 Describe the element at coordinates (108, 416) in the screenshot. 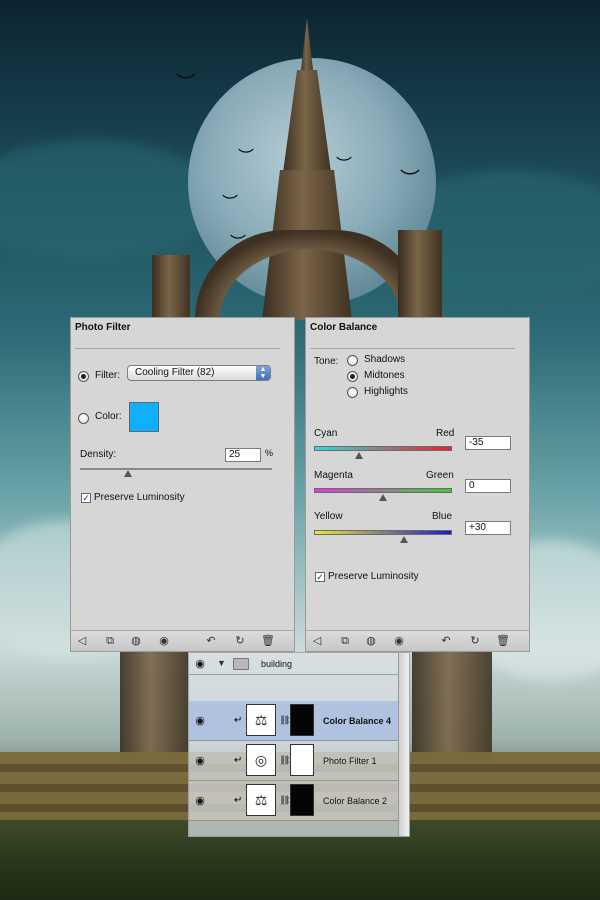

I see `color-label: Color:` at that location.